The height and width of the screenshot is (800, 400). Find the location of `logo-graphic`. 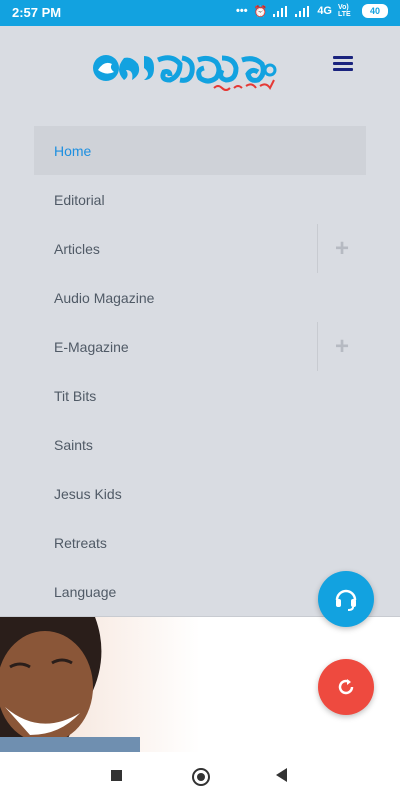

logo-graphic is located at coordinates (185, 73).